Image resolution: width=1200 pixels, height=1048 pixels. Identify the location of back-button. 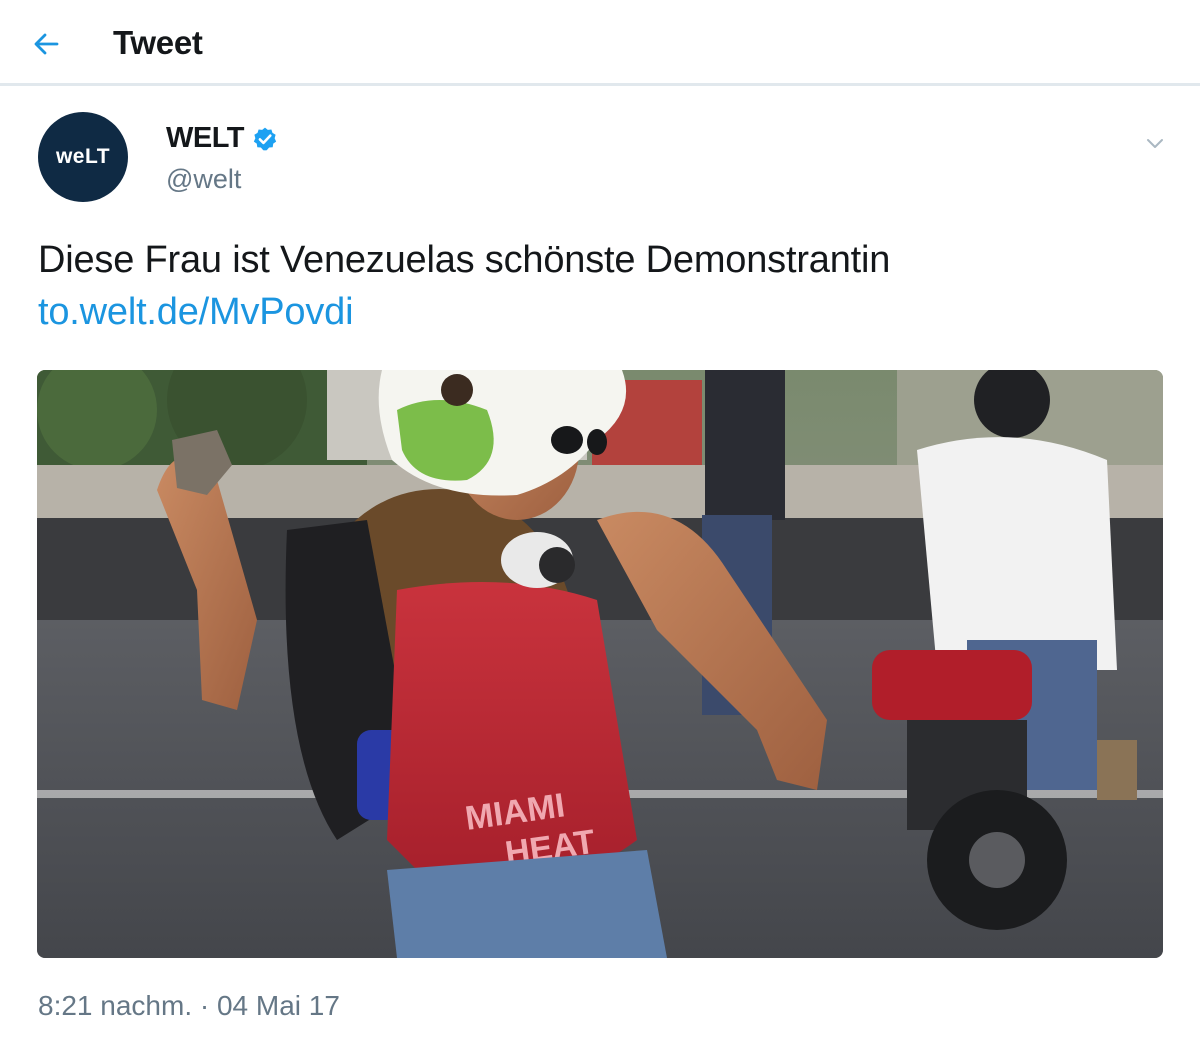
(46, 44).